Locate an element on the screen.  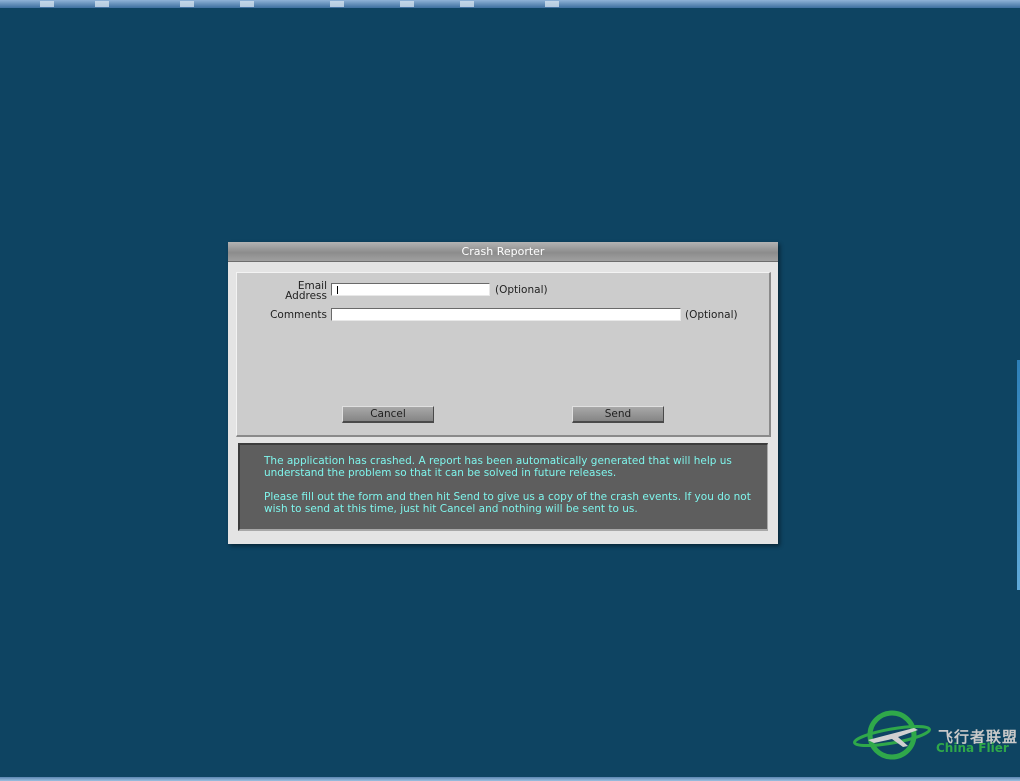
text-caret is located at coordinates (337, 290).